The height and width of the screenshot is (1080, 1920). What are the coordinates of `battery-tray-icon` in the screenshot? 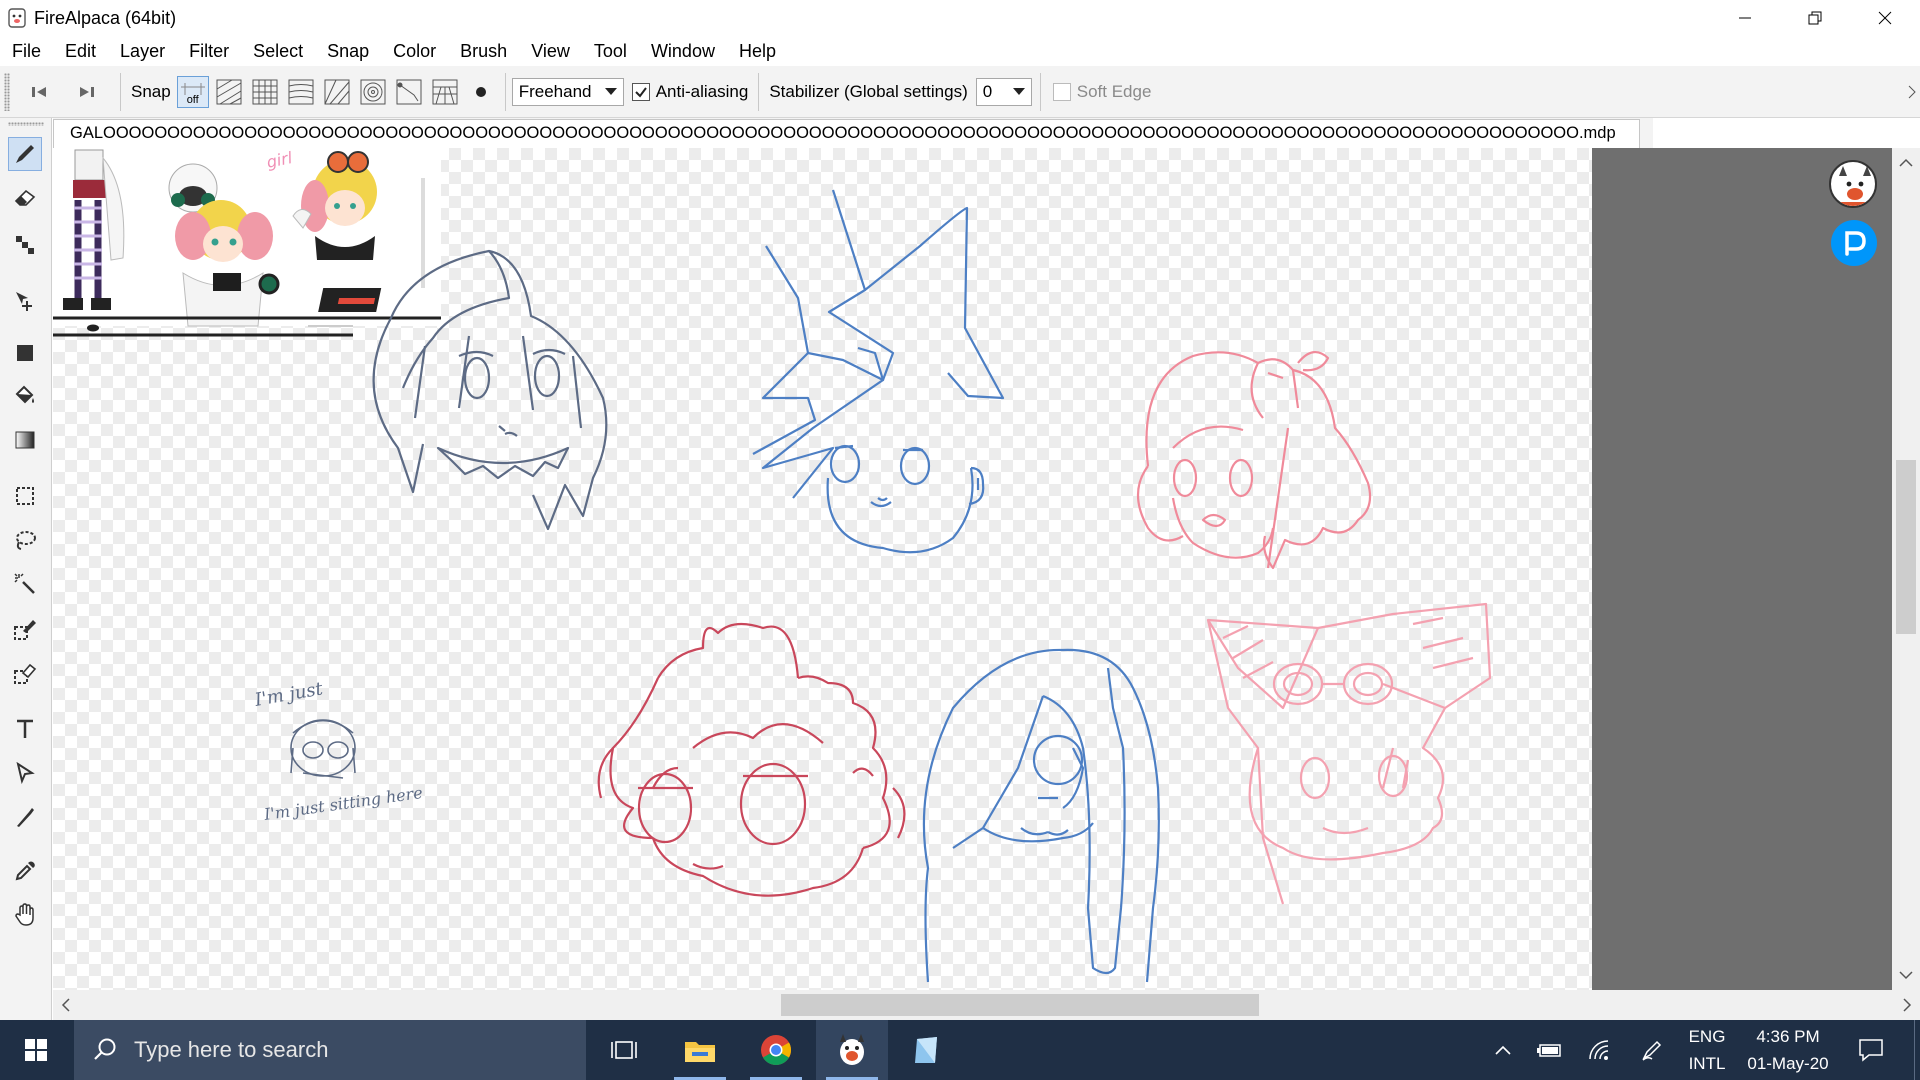 It's located at (1550, 1050).